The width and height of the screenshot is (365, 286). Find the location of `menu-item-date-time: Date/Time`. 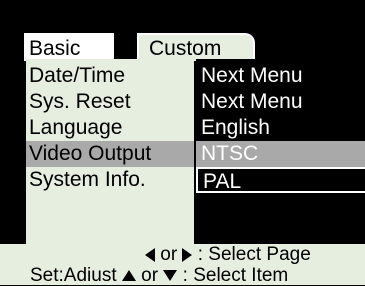

menu-item-date-time: Date/Time is located at coordinates (110, 76).